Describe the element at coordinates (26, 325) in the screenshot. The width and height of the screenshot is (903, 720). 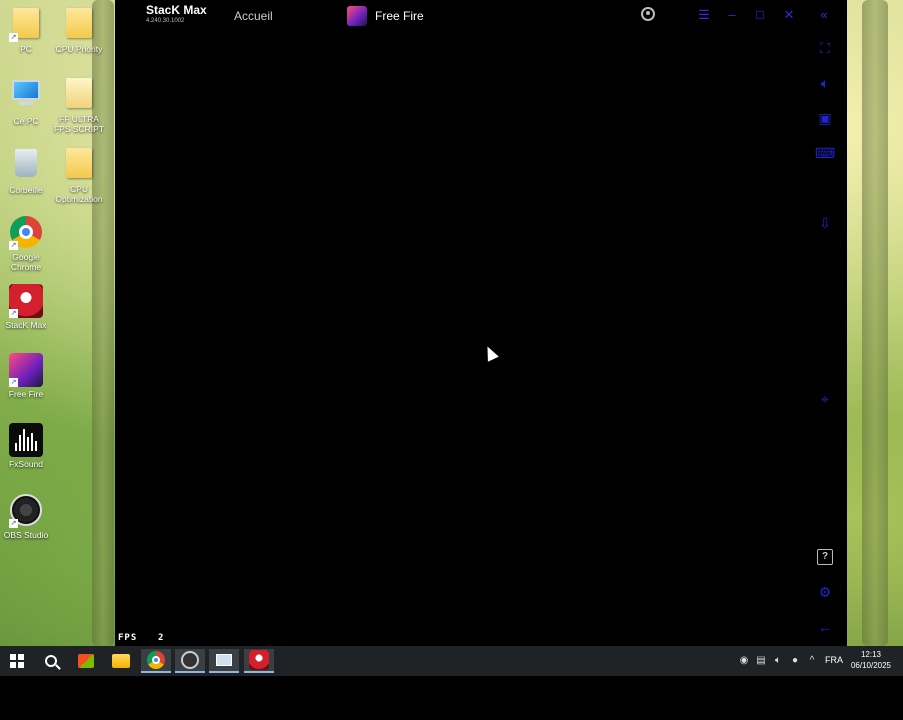
I see `desktop-icon-label: StacK Max` at that location.